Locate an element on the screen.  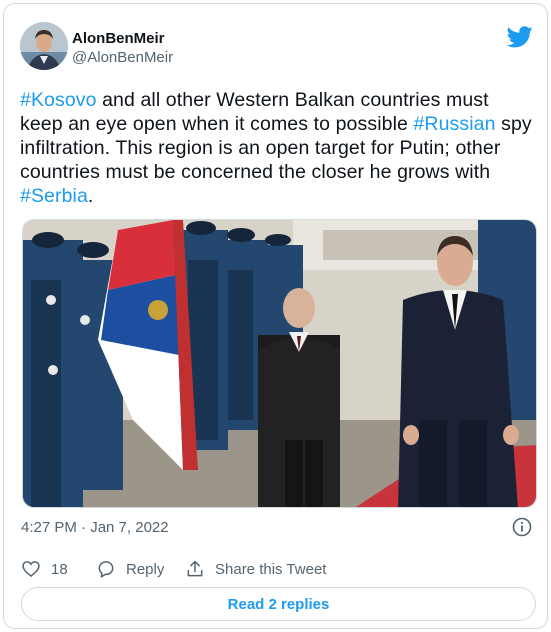
hashtag-kosovo: #Kosovo is located at coordinates (58, 100).